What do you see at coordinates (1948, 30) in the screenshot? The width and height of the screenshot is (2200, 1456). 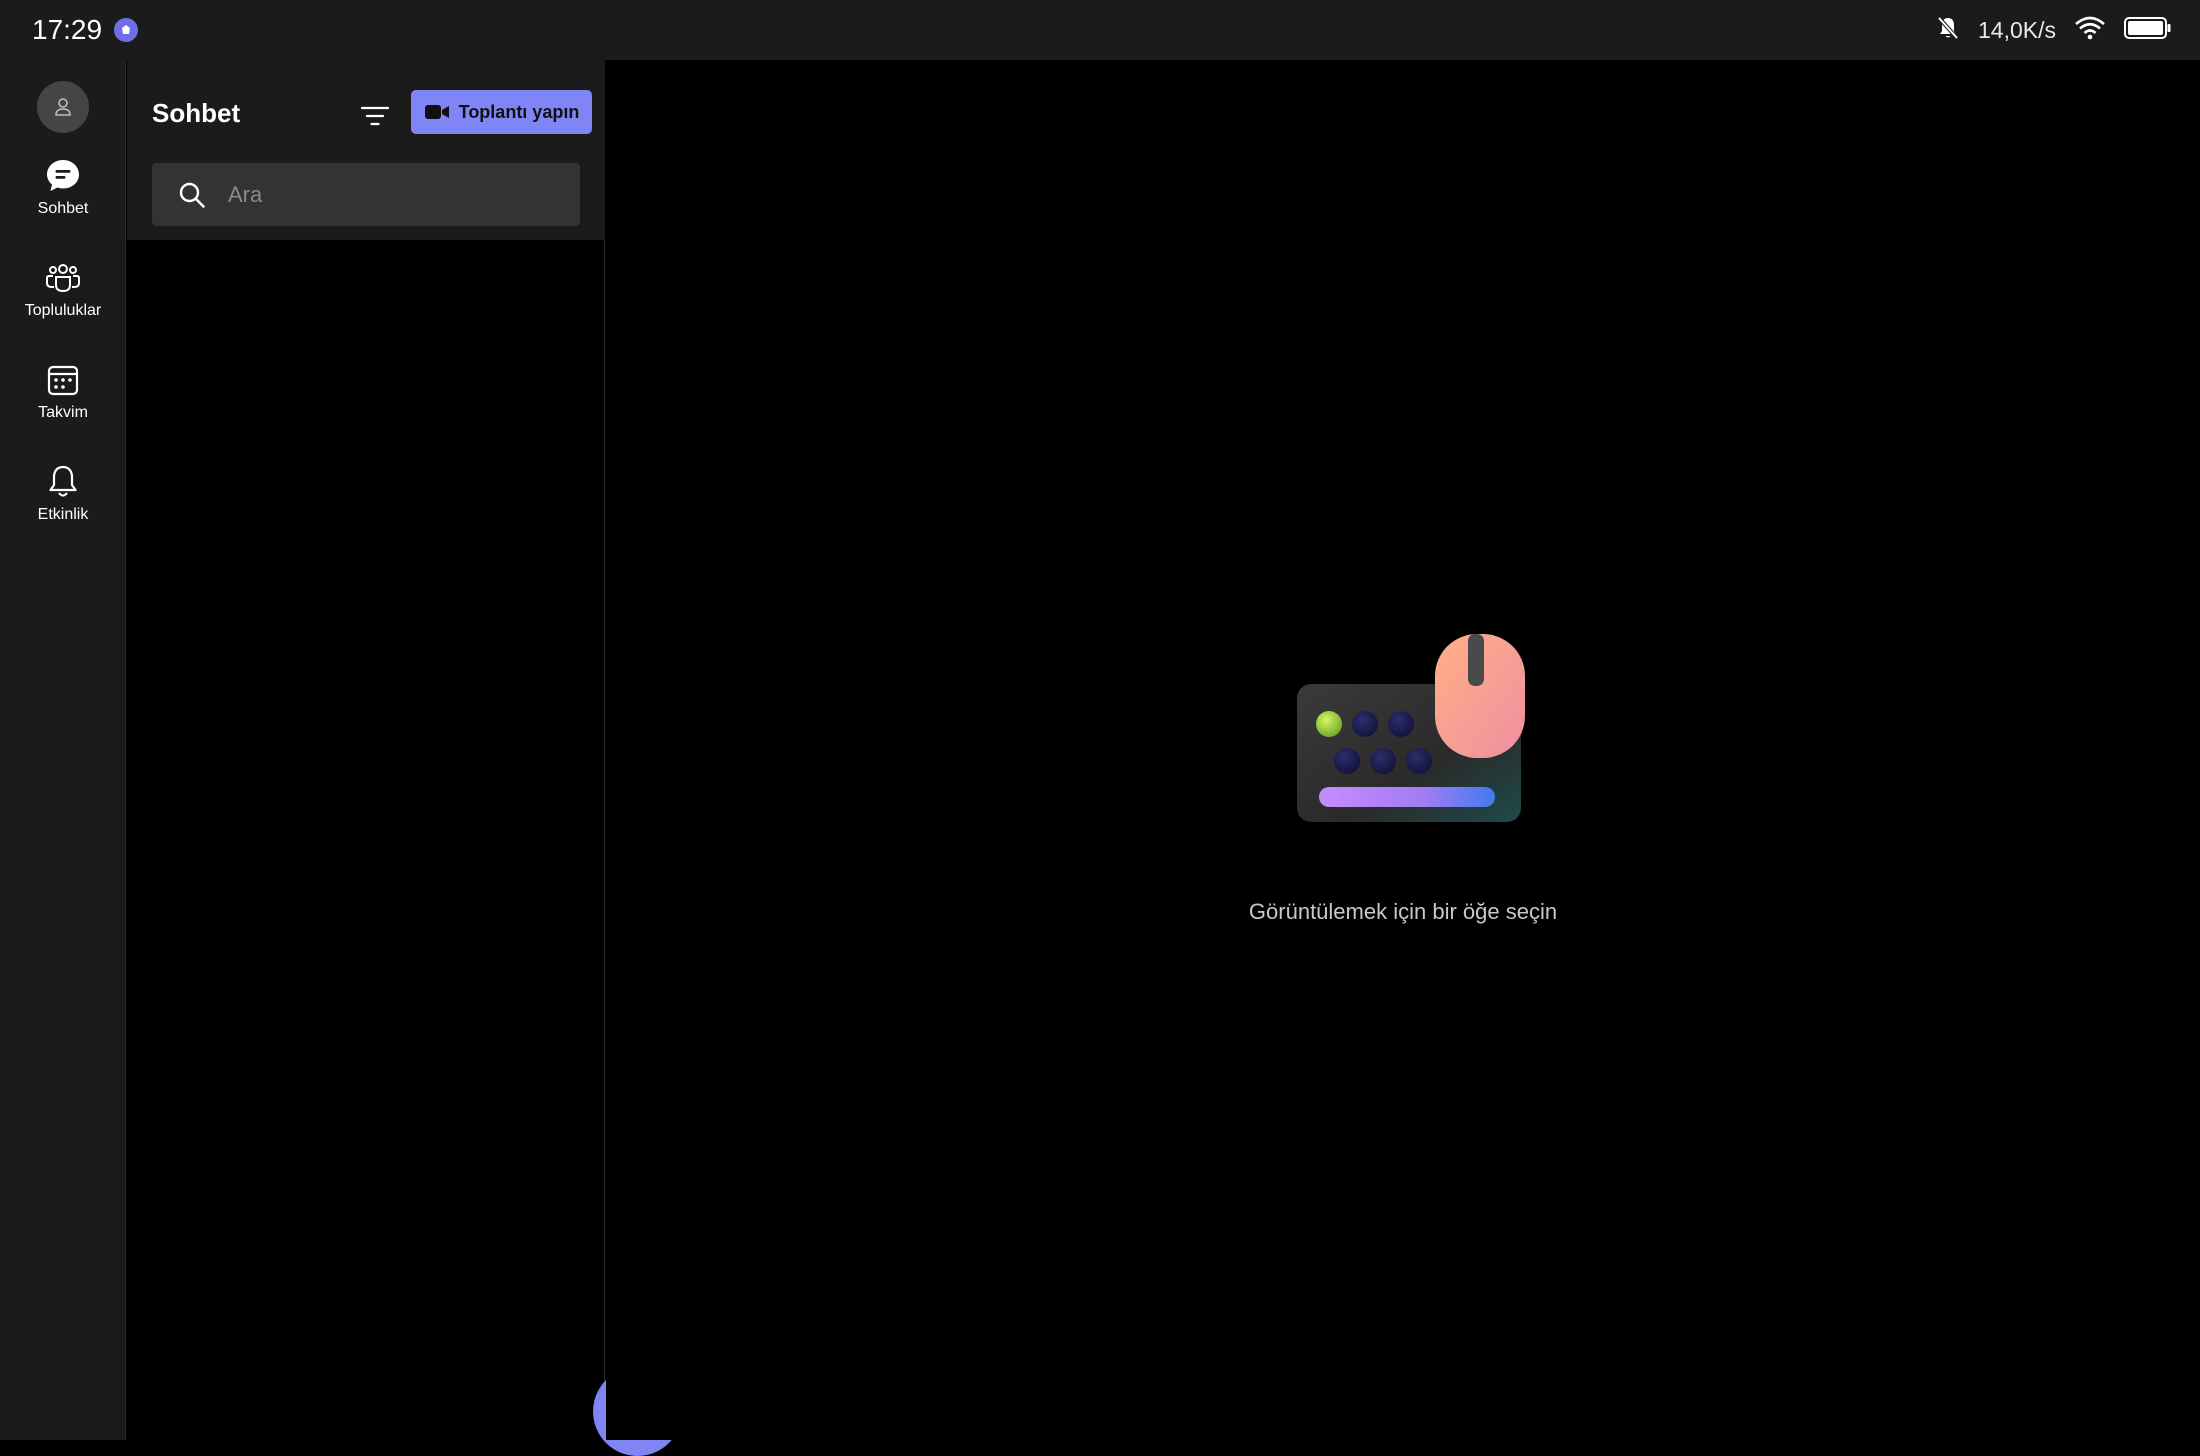 I see `bell-muted-icon` at bounding box center [1948, 30].